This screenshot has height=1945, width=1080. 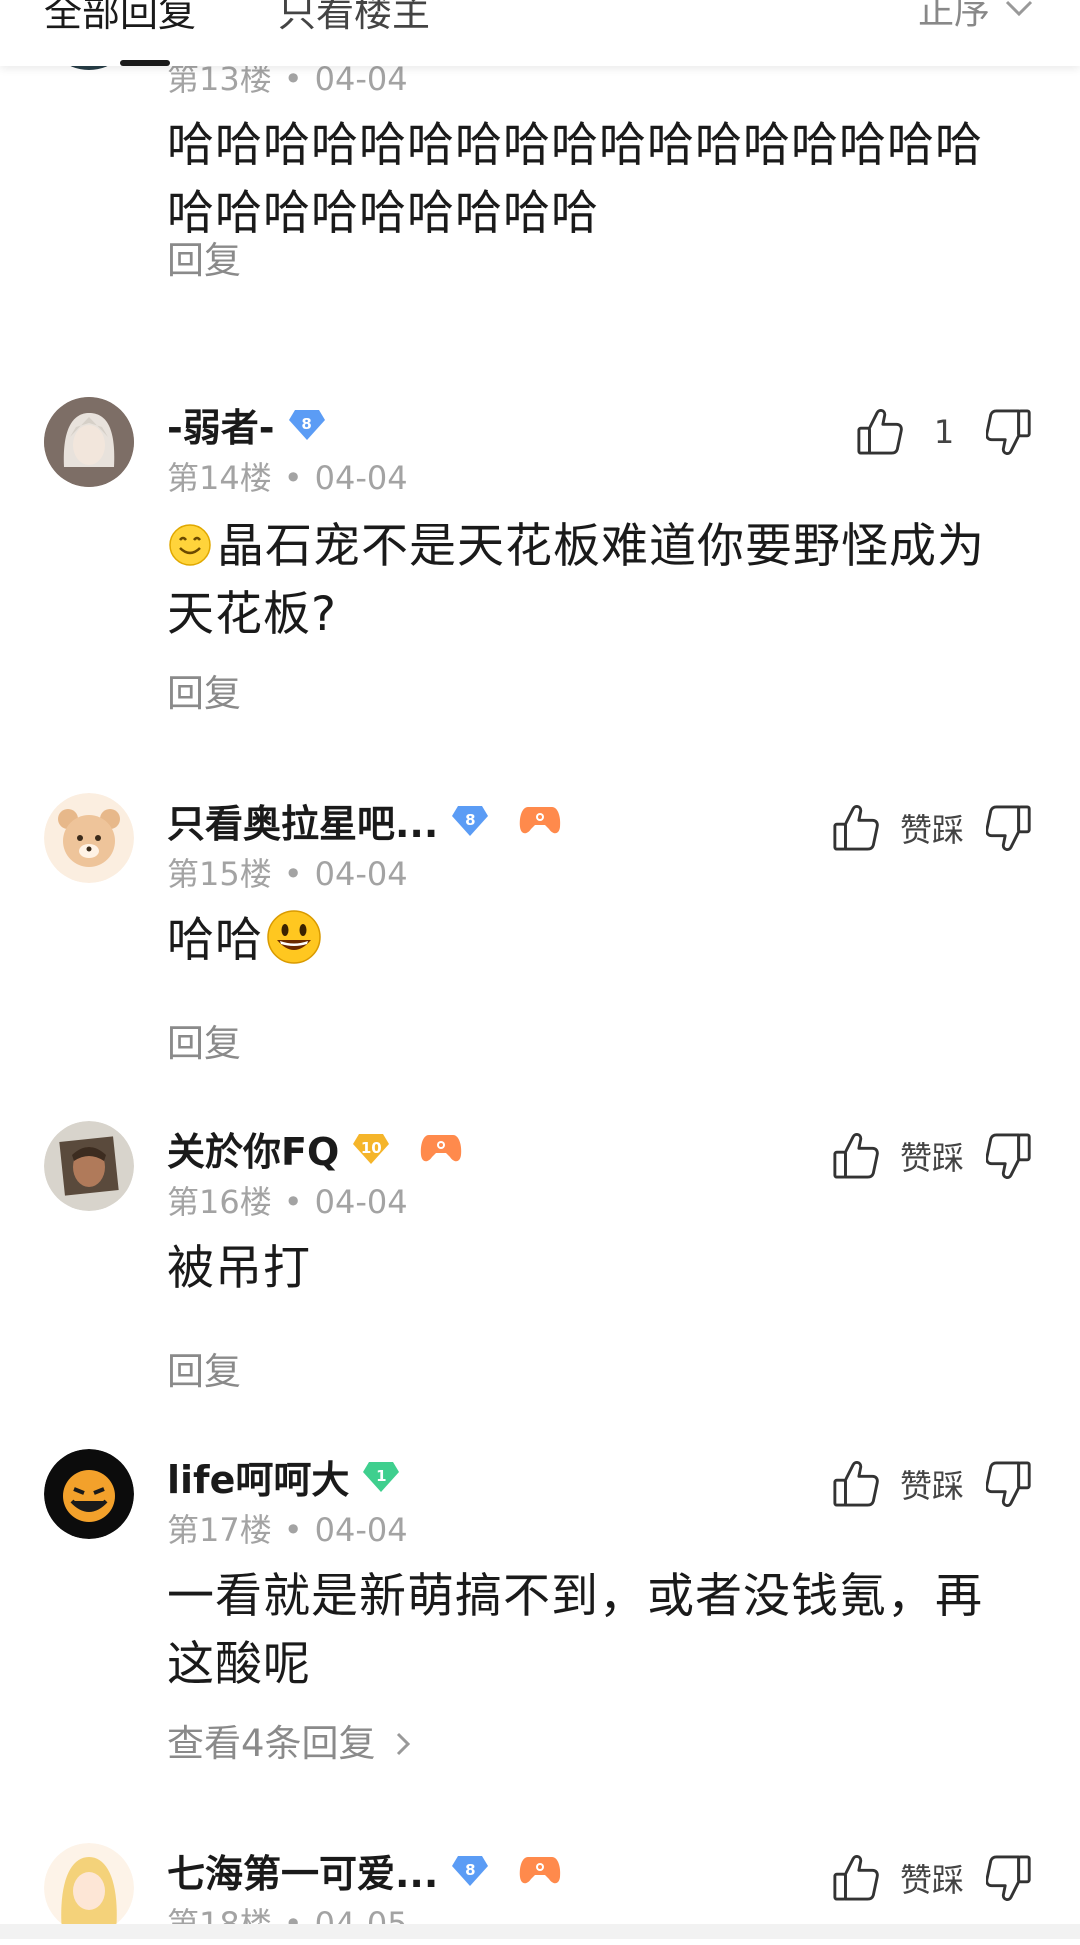 I want to click on comment-text: 被吊打, so click(x=239, y=1268).